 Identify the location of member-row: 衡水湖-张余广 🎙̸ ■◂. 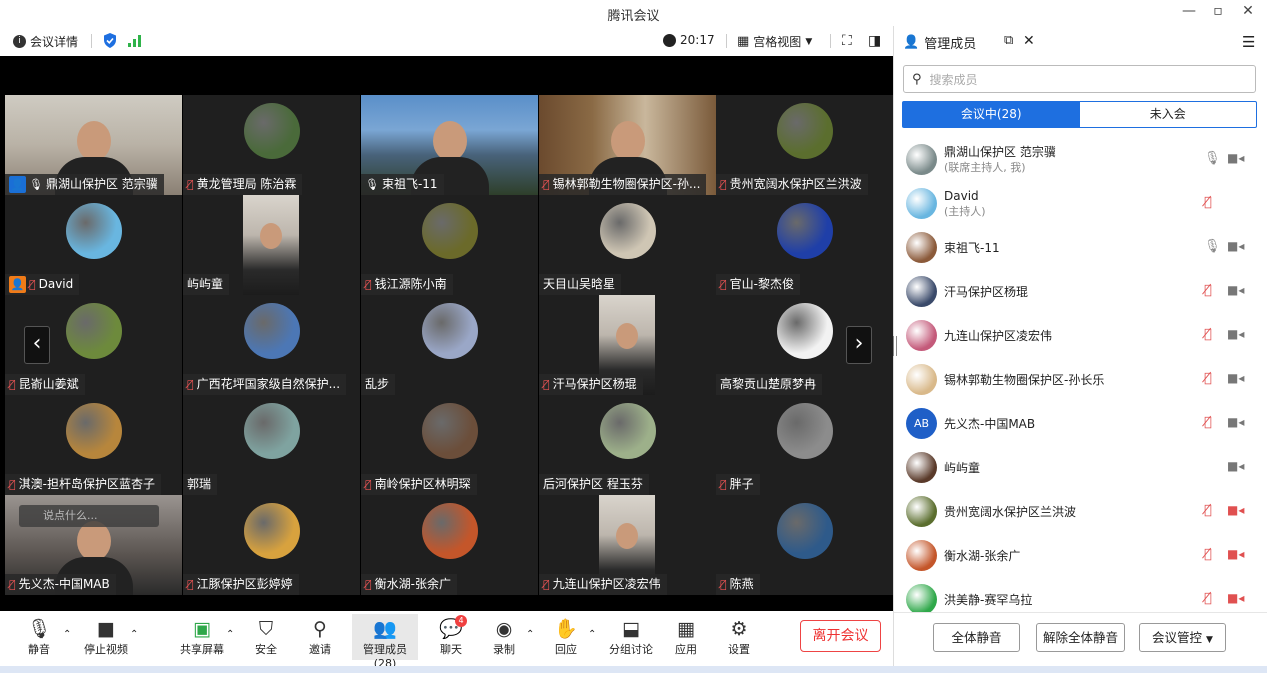
(1080, 556).